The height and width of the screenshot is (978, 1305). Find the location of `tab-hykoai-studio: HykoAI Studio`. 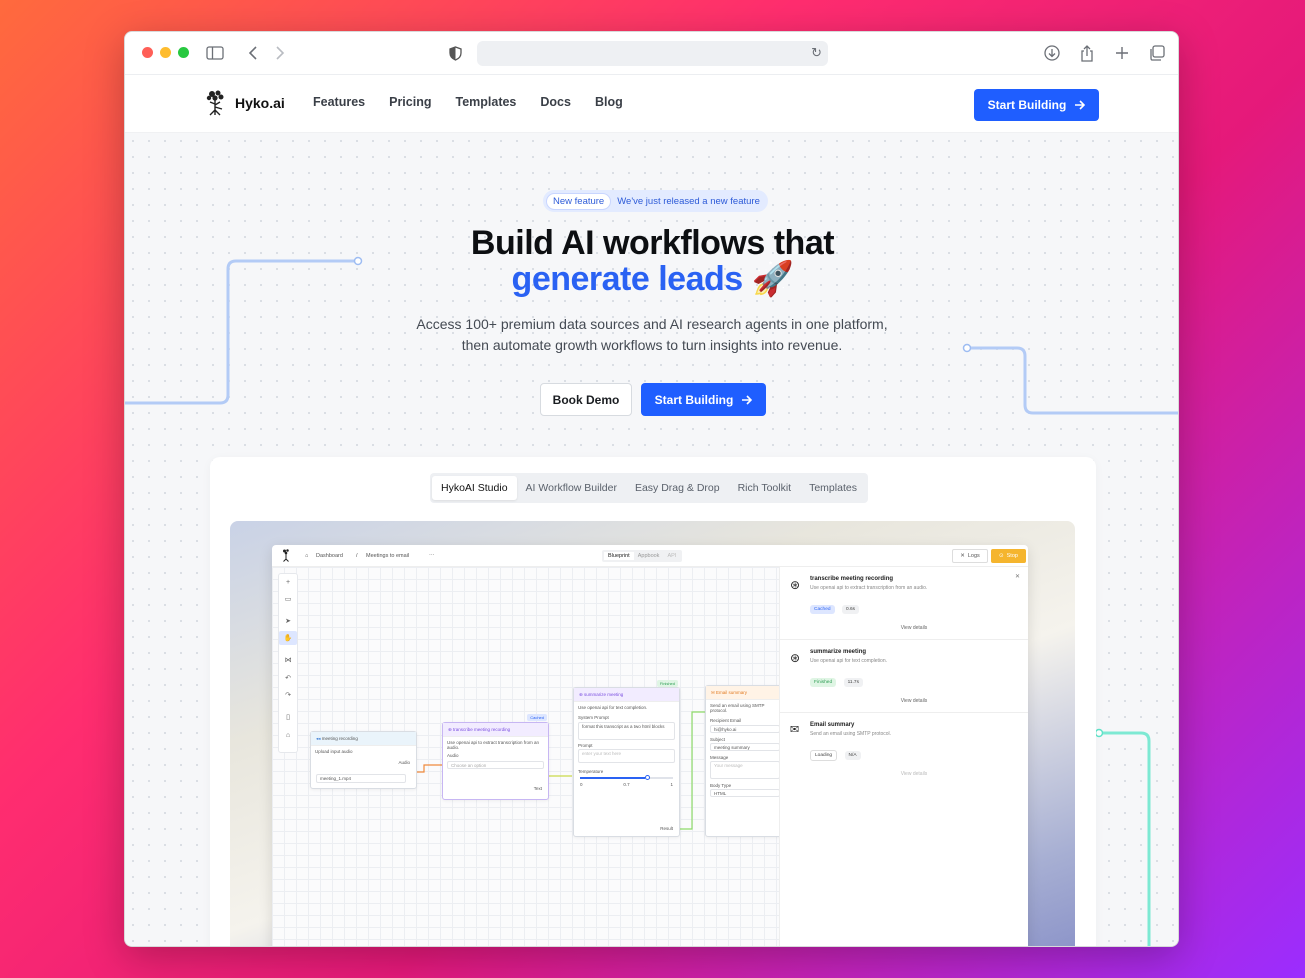

tab-hykoai-studio: HykoAI Studio is located at coordinates (474, 488).